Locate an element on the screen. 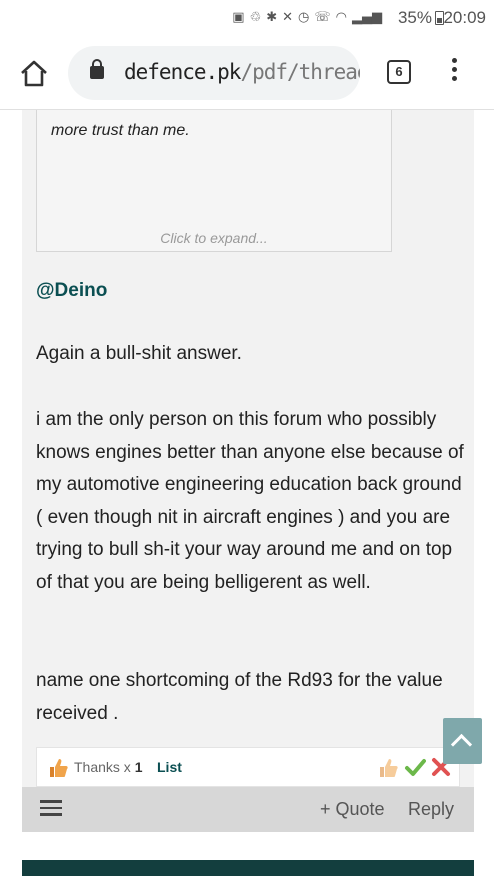  home-button is located at coordinates (34, 74).